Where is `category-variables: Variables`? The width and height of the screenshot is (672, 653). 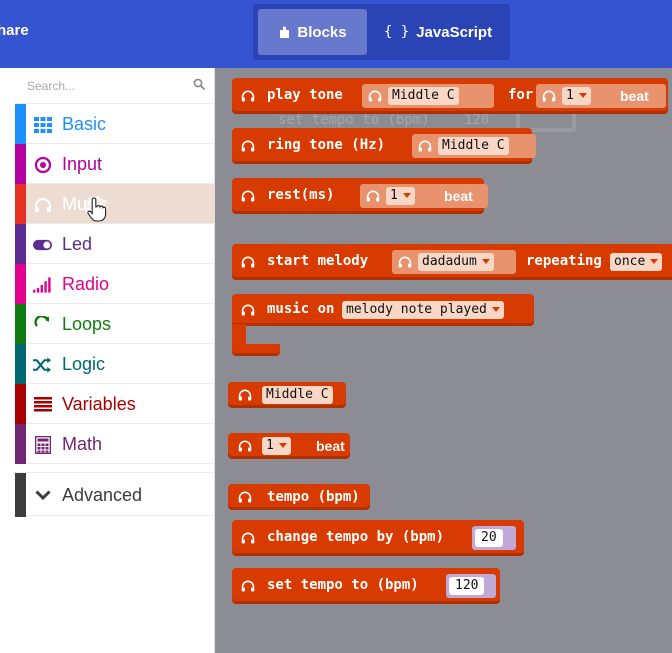 category-variables: Variables is located at coordinates (115, 404).